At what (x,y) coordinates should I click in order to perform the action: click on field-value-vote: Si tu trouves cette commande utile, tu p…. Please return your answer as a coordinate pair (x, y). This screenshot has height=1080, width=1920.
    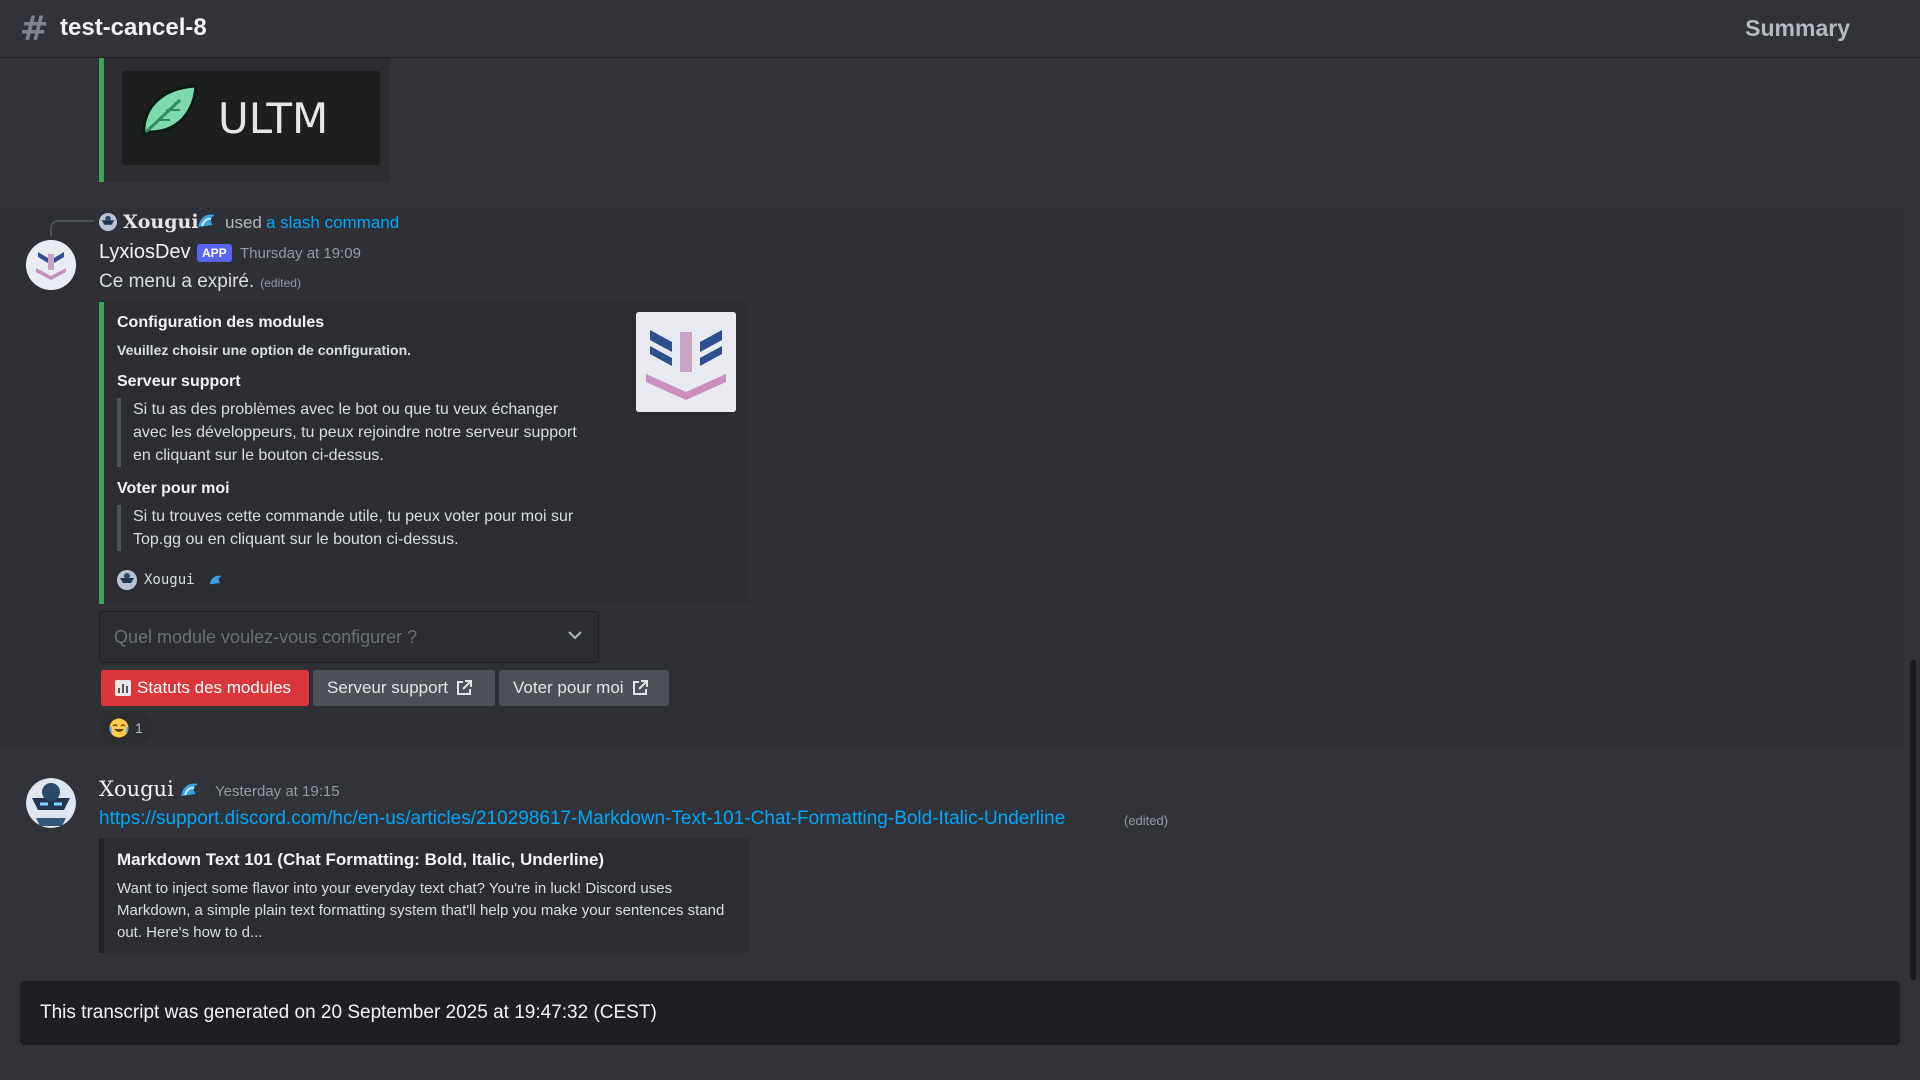
    Looking at the image, I should click on (367, 528).